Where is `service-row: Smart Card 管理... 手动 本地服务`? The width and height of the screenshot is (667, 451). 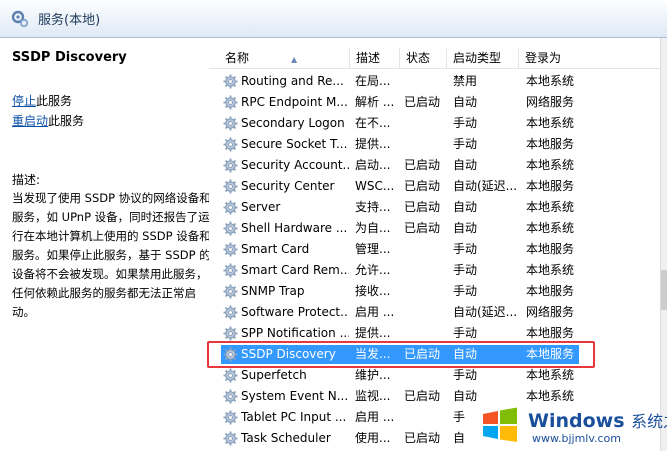
service-row: Smart Card 管理... 手动 本地服务 is located at coordinates (438, 249).